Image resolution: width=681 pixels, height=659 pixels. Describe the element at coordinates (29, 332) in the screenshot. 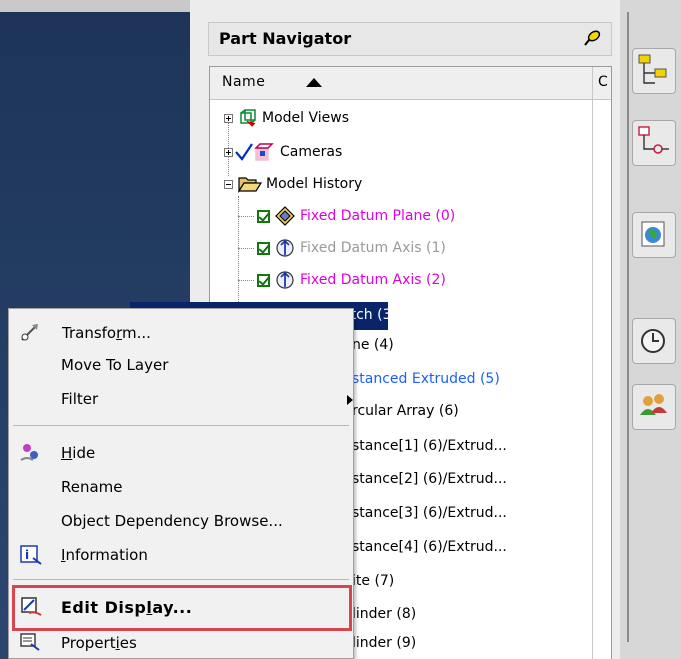

I see `transform-icon` at that location.